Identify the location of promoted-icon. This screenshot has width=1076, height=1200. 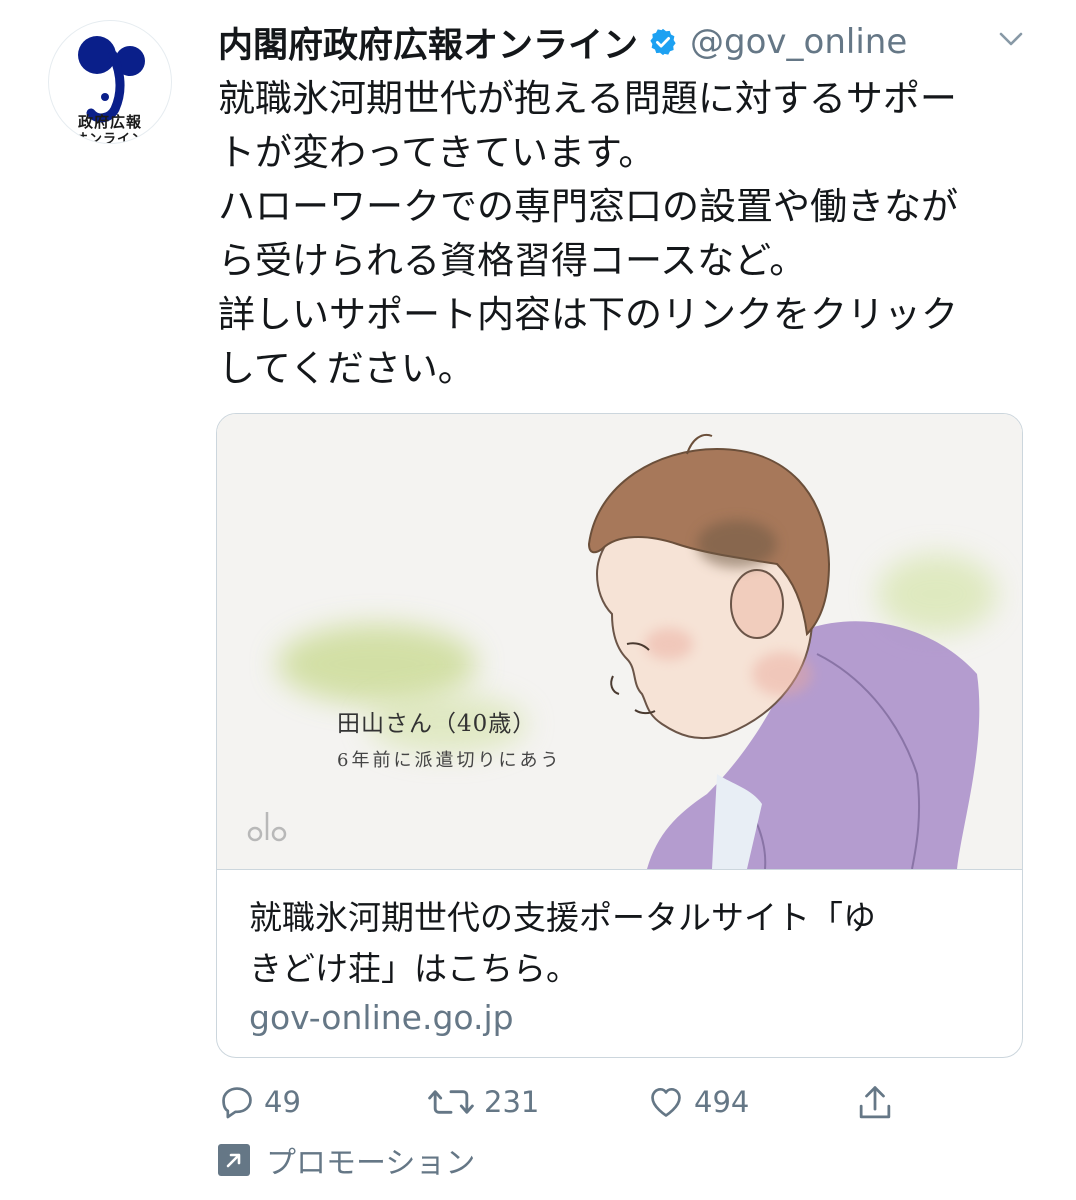
(234, 1160).